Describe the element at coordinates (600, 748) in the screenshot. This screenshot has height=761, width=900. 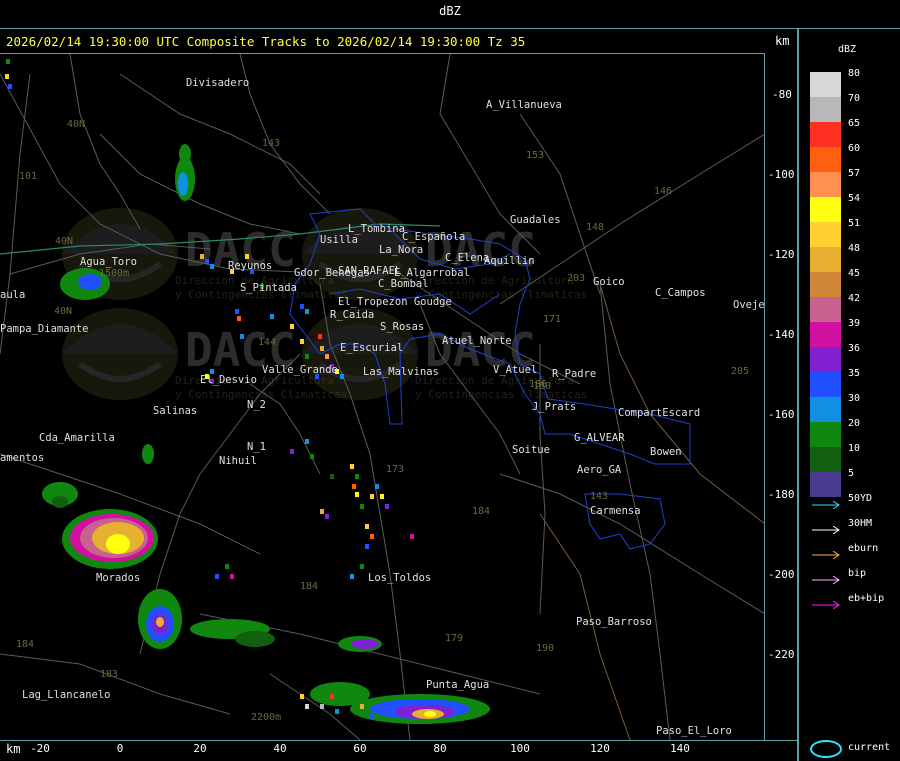
I see `x-tick-label: 120` at that location.